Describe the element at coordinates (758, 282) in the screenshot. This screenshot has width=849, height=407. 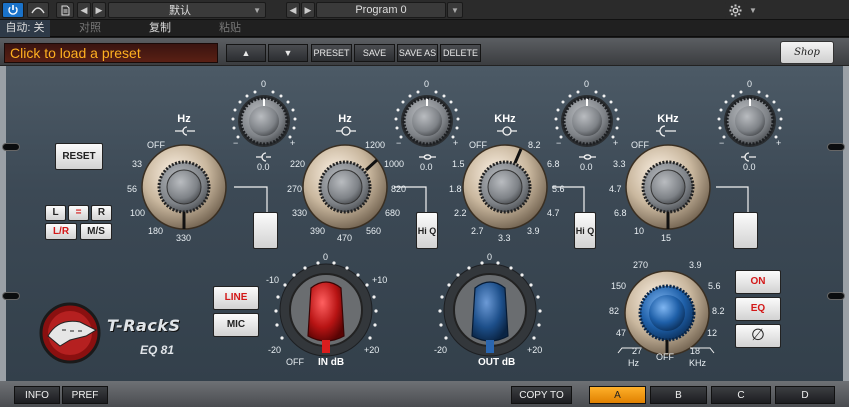
I see `on-button: ON` at that location.